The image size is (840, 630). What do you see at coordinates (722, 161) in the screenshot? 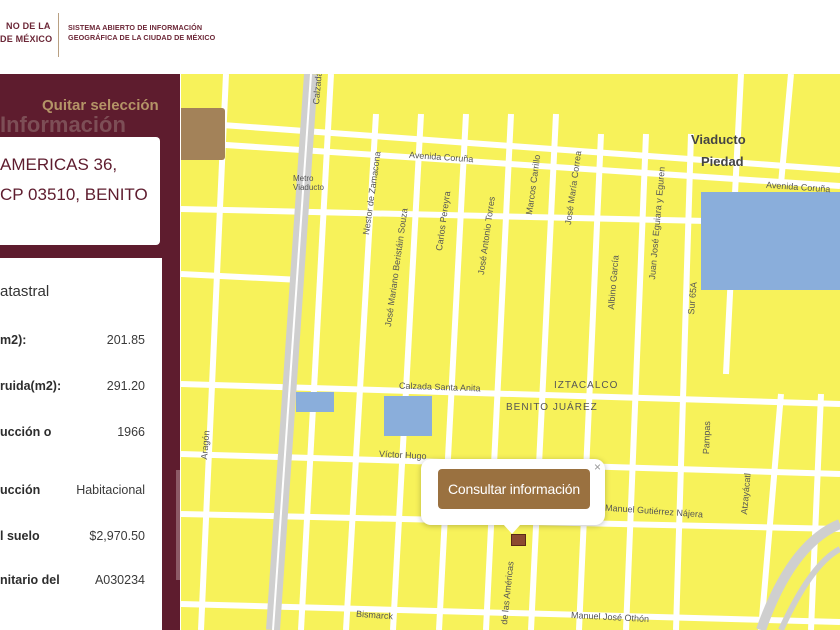
I see `area-label: Piedad` at bounding box center [722, 161].